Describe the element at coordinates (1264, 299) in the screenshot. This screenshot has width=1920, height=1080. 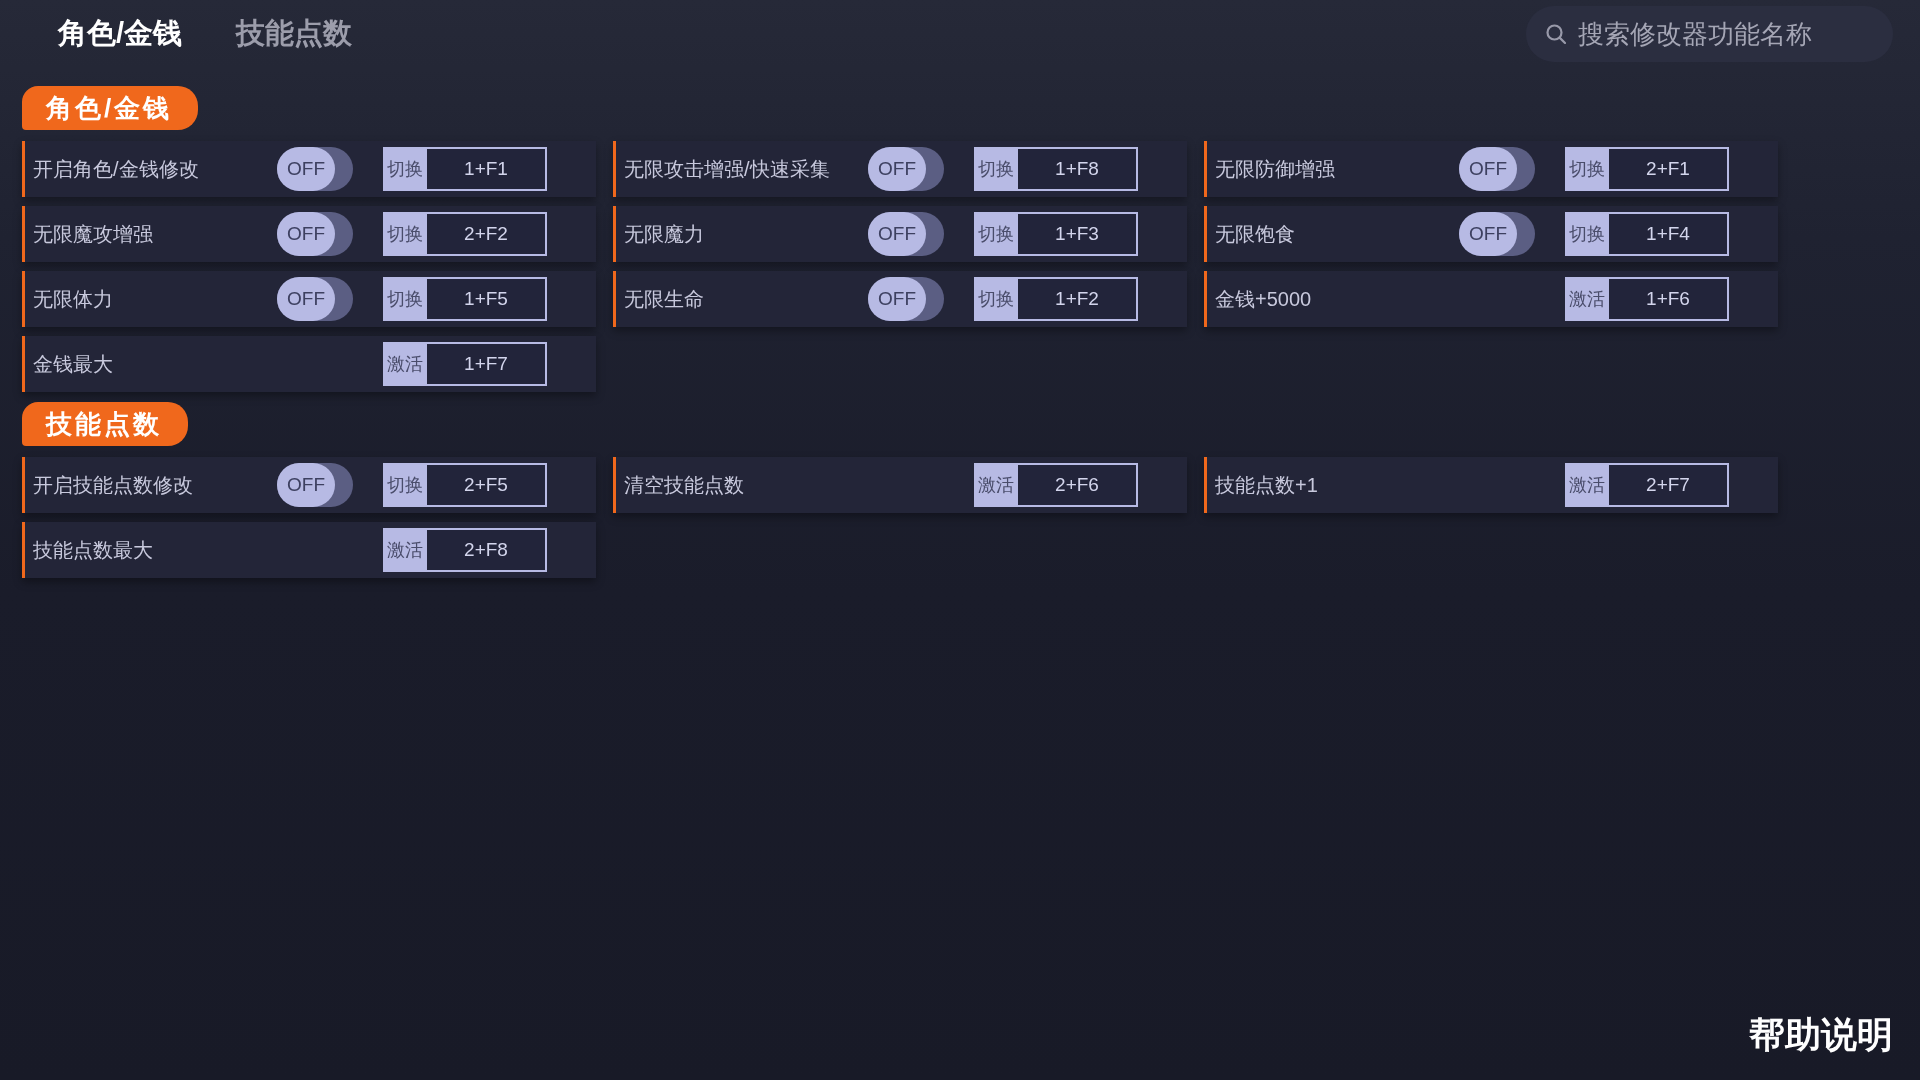
I see `option-label: 金钱+5000` at that location.